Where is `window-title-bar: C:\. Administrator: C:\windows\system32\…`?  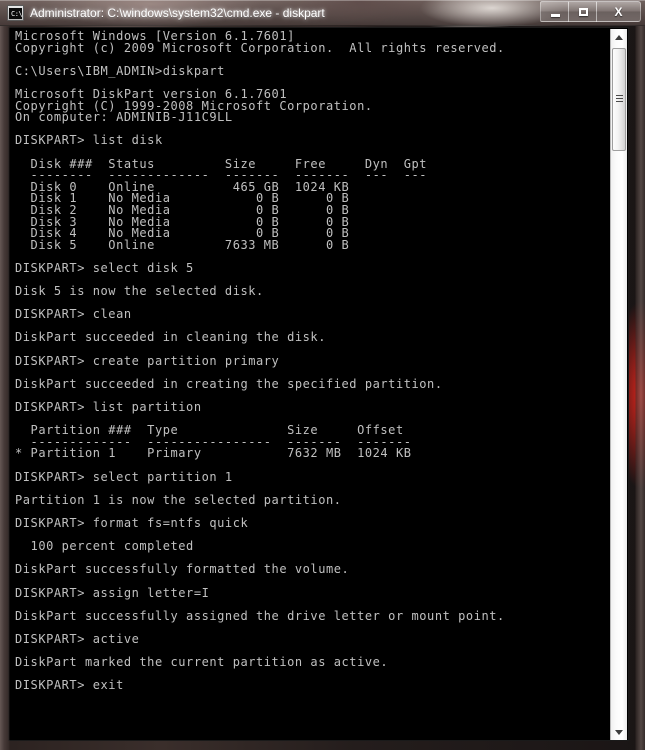
window-title-bar: C:\. Administrator: C:\windows\system32\… is located at coordinates (322, 13).